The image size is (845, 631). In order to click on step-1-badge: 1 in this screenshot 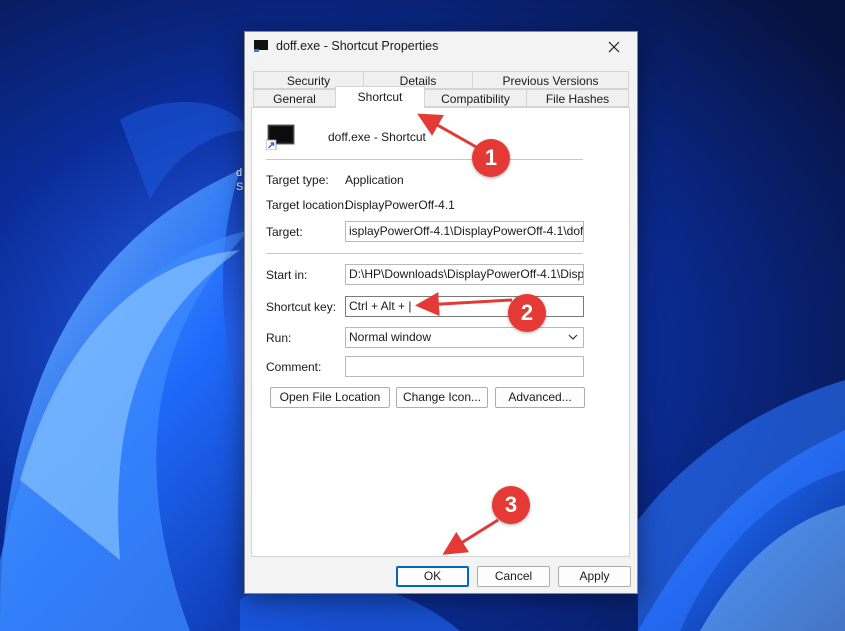, I will do `click(491, 158)`.